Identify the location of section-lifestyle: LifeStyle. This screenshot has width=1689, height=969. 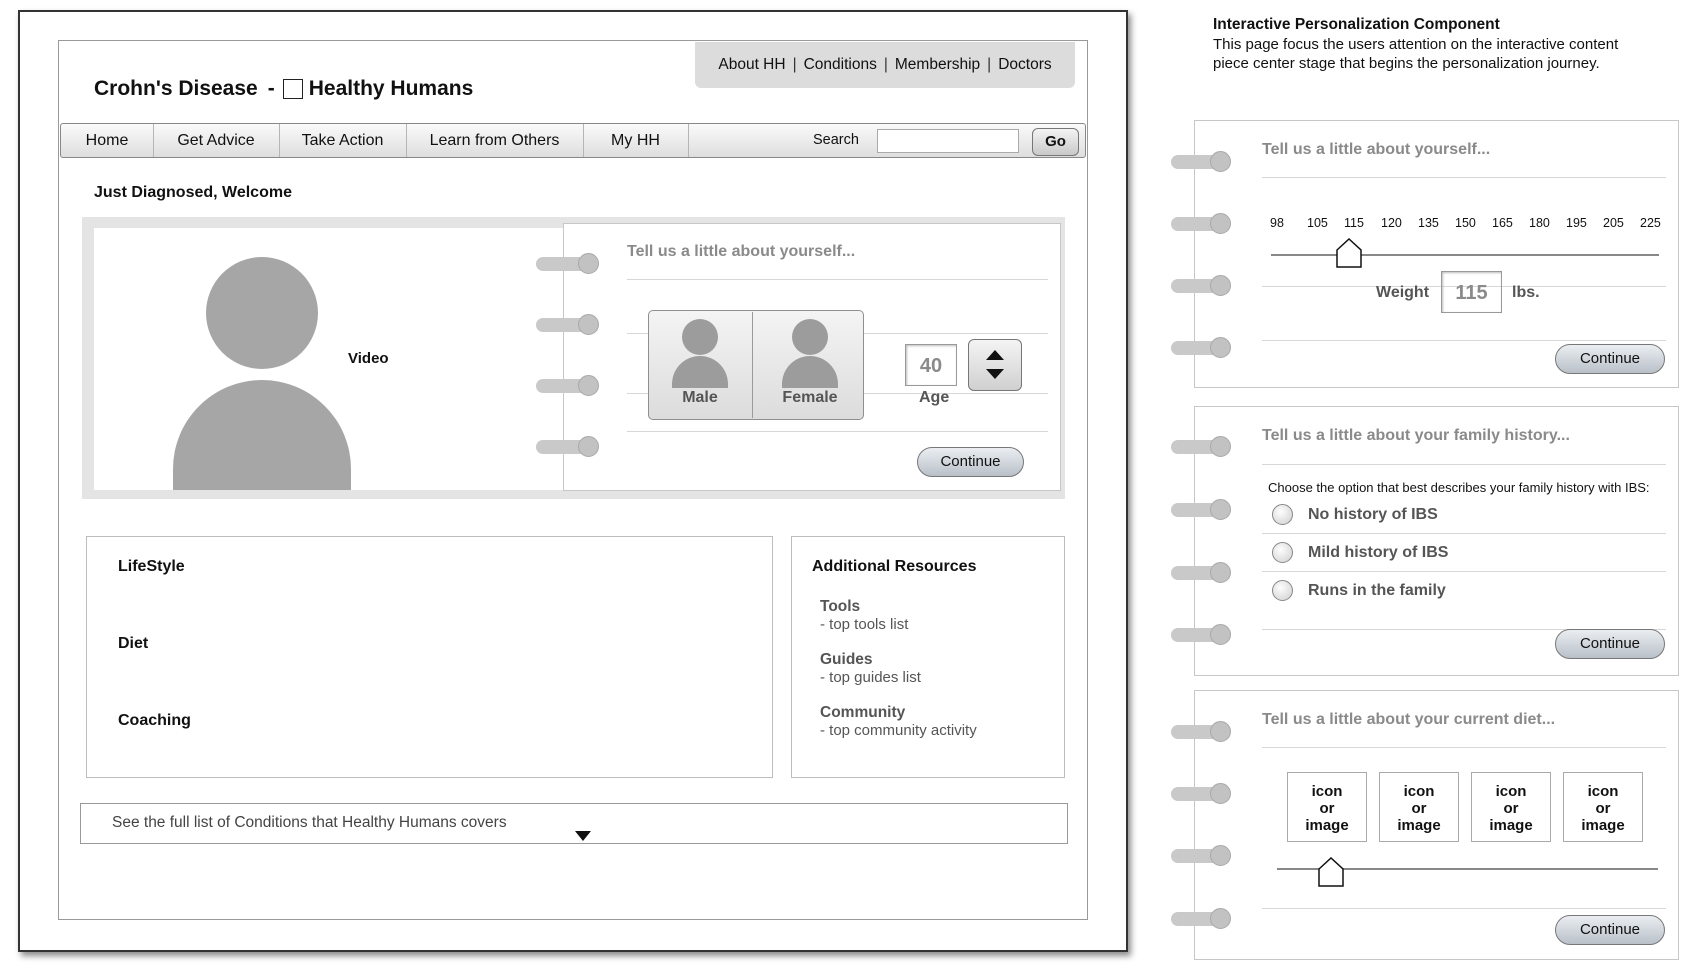
(151, 567).